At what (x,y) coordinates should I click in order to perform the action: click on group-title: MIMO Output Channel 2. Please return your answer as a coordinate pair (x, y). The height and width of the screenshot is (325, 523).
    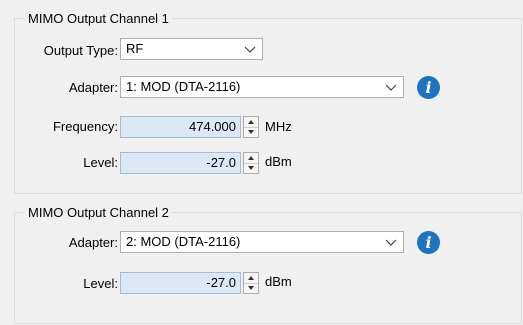
    Looking at the image, I should click on (98, 212).